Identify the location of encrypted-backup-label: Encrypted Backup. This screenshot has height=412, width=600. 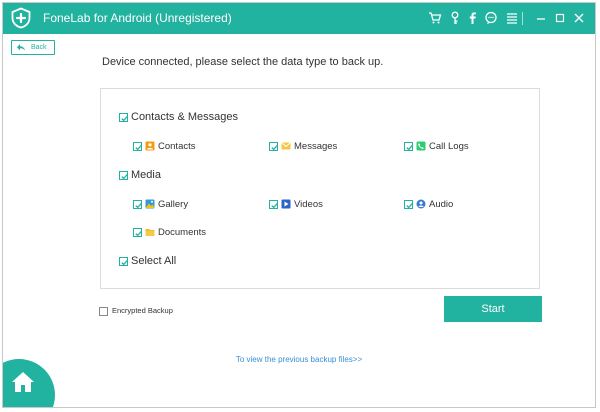
(142, 310).